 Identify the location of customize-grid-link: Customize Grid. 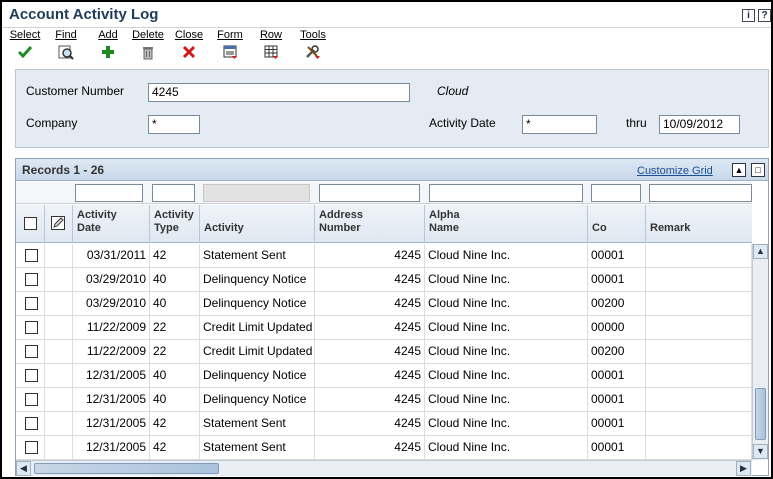
(675, 171).